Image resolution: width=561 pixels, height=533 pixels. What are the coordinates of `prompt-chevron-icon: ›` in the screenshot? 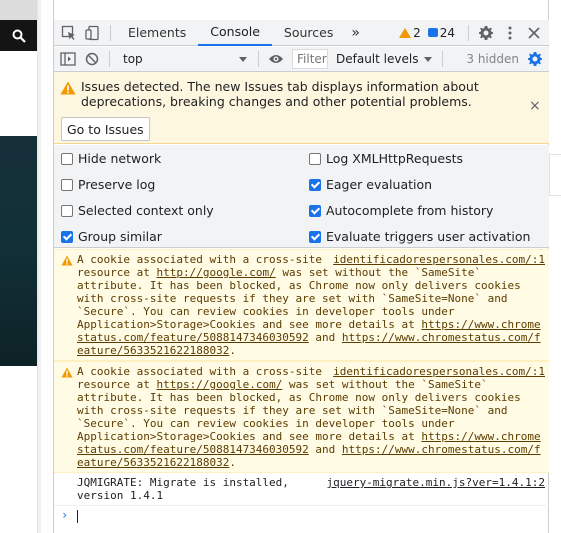 It's located at (65, 515).